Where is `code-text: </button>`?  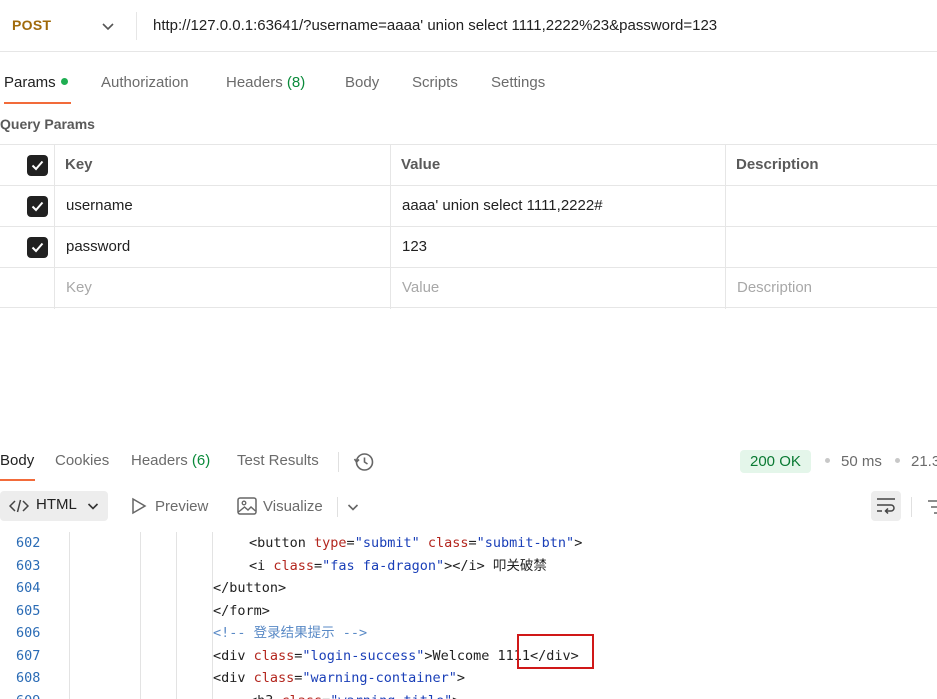
code-text: </button> is located at coordinates (250, 588).